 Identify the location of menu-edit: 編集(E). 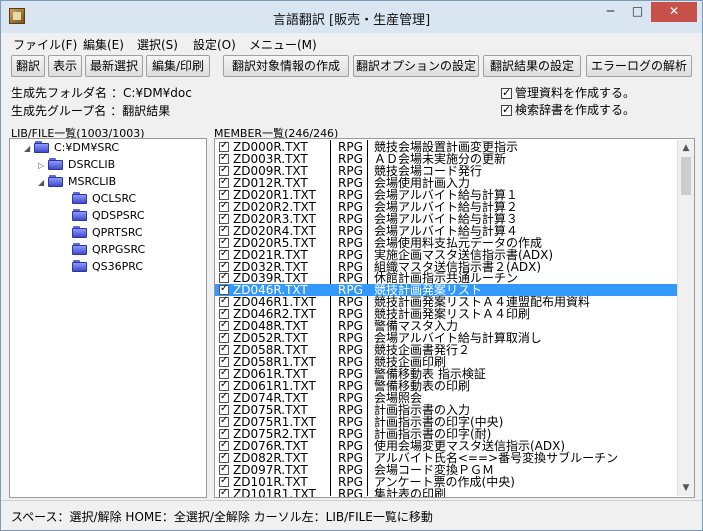
(103, 44).